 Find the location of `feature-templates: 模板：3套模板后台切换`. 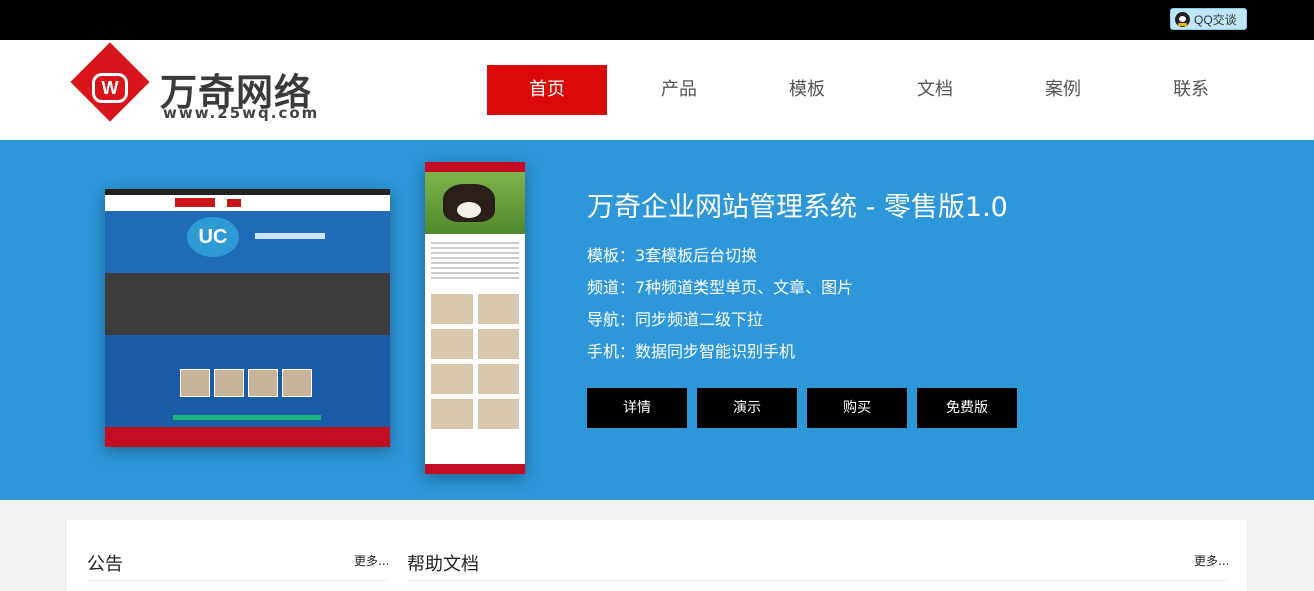

feature-templates: 模板：3套模板后台切换 is located at coordinates (672, 255).